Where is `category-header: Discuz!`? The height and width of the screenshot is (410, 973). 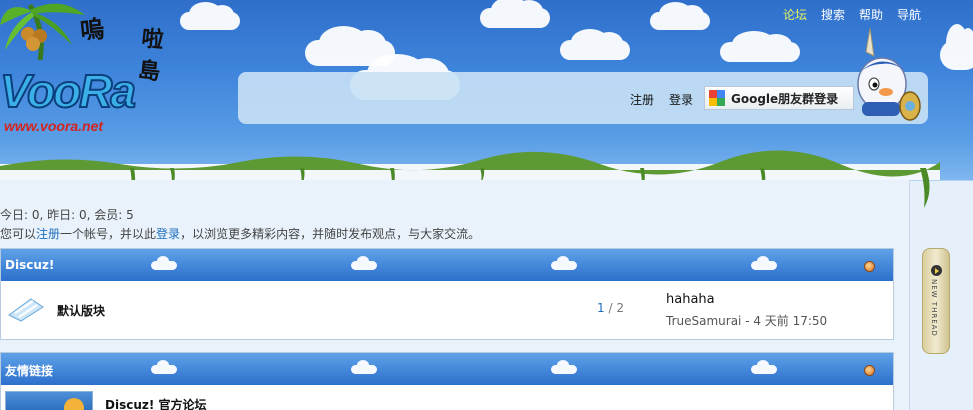
category-header: Discuz! is located at coordinates (447, 265).